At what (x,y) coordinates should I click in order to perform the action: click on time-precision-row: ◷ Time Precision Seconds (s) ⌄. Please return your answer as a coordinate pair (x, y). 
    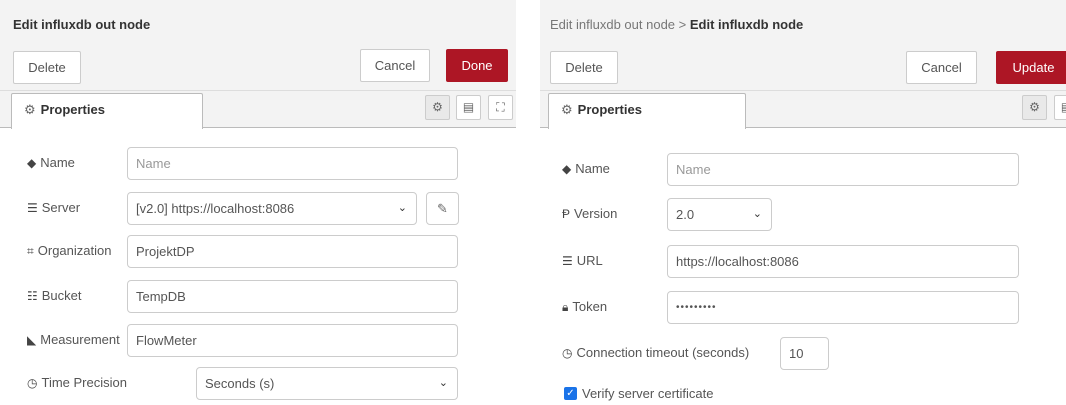
    Looking at the image, I should click on (258, 384).